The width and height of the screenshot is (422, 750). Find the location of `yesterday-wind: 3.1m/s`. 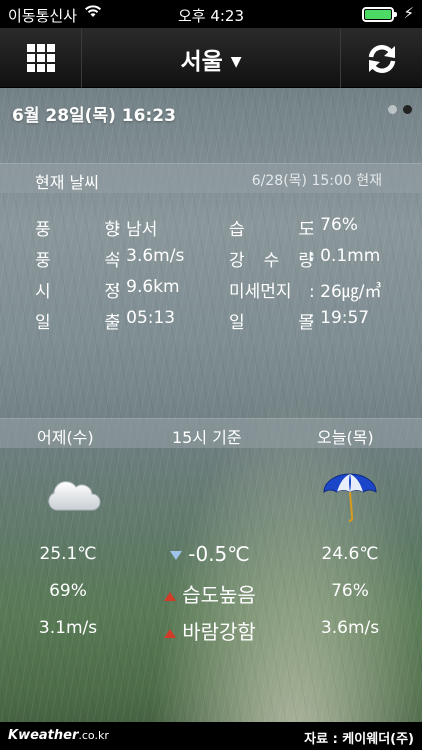

yesterday-wind: 3.1m/s is located at coordinates (68, 628).